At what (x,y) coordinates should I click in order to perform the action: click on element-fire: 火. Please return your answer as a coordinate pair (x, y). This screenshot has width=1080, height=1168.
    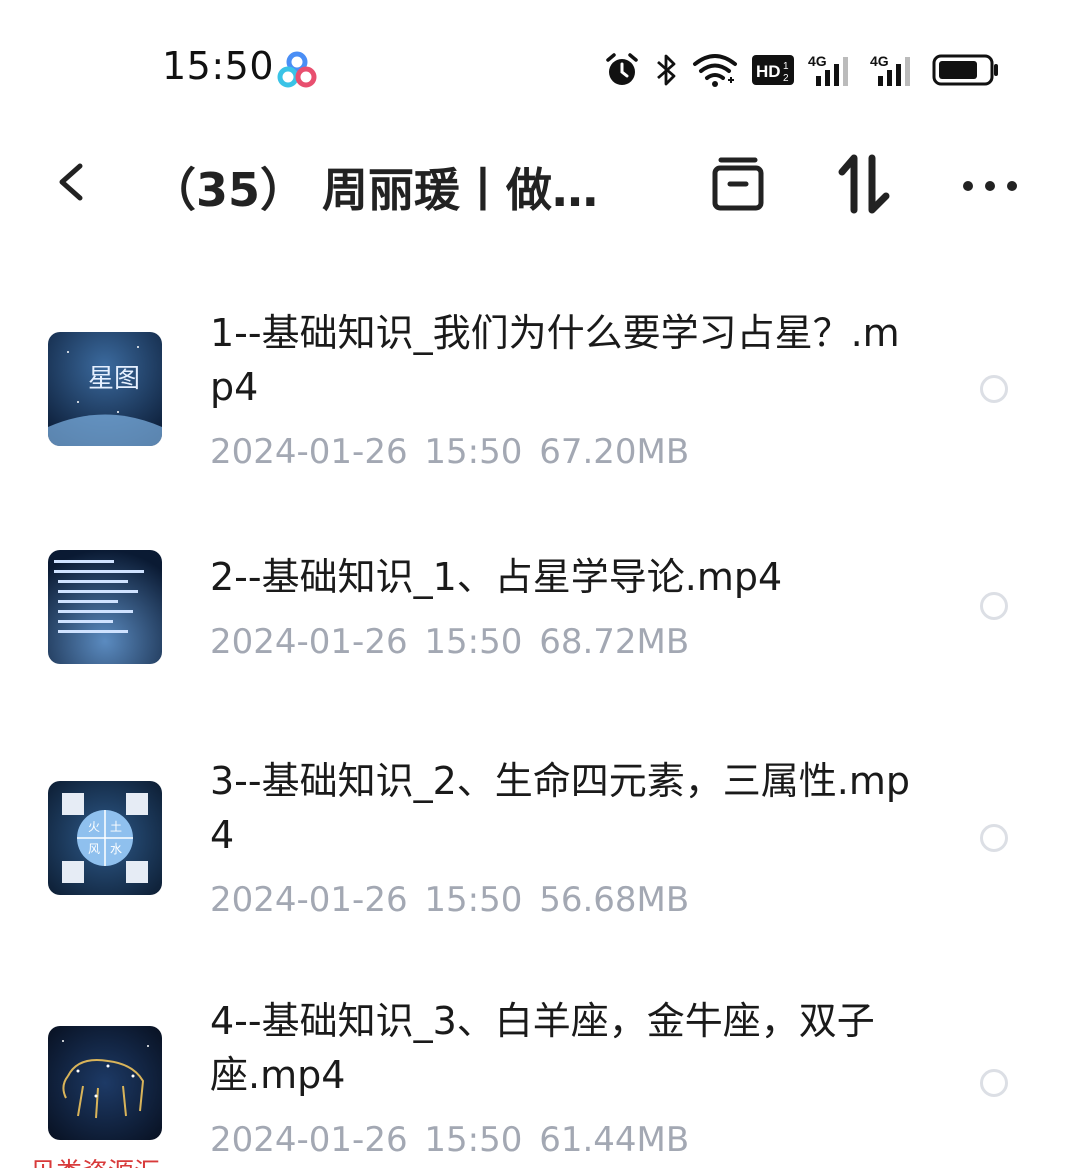
    Looking at the image, I should click on (94, 827).